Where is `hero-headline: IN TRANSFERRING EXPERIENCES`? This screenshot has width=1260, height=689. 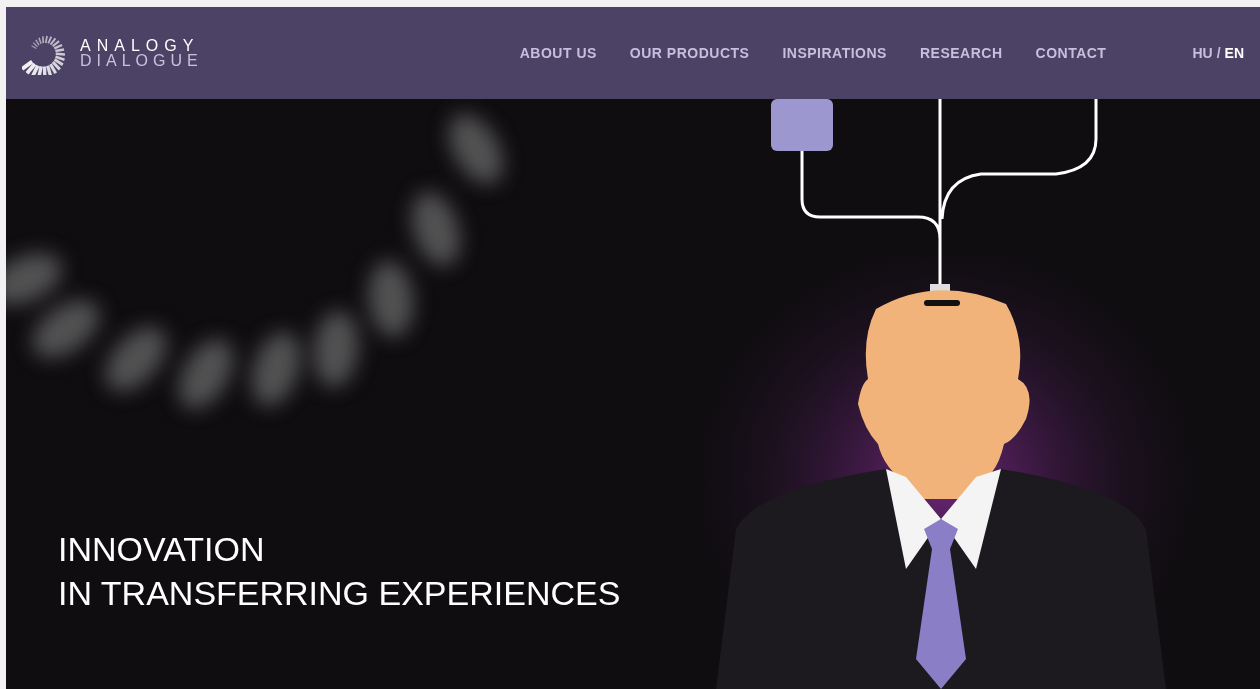
hero-headline: IN TRANSFERRING EXPERIENCES is located at coordinates (339, 593).